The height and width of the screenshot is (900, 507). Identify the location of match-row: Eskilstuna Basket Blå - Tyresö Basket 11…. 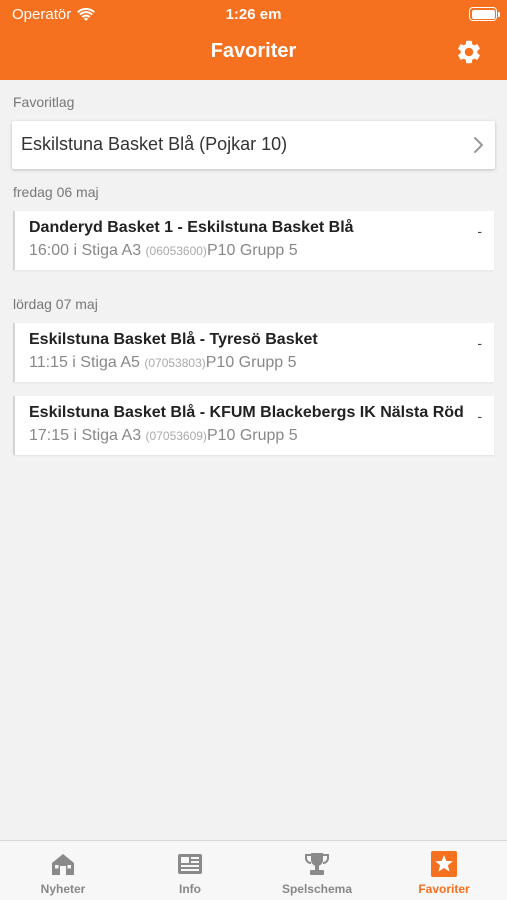
(253, 352).